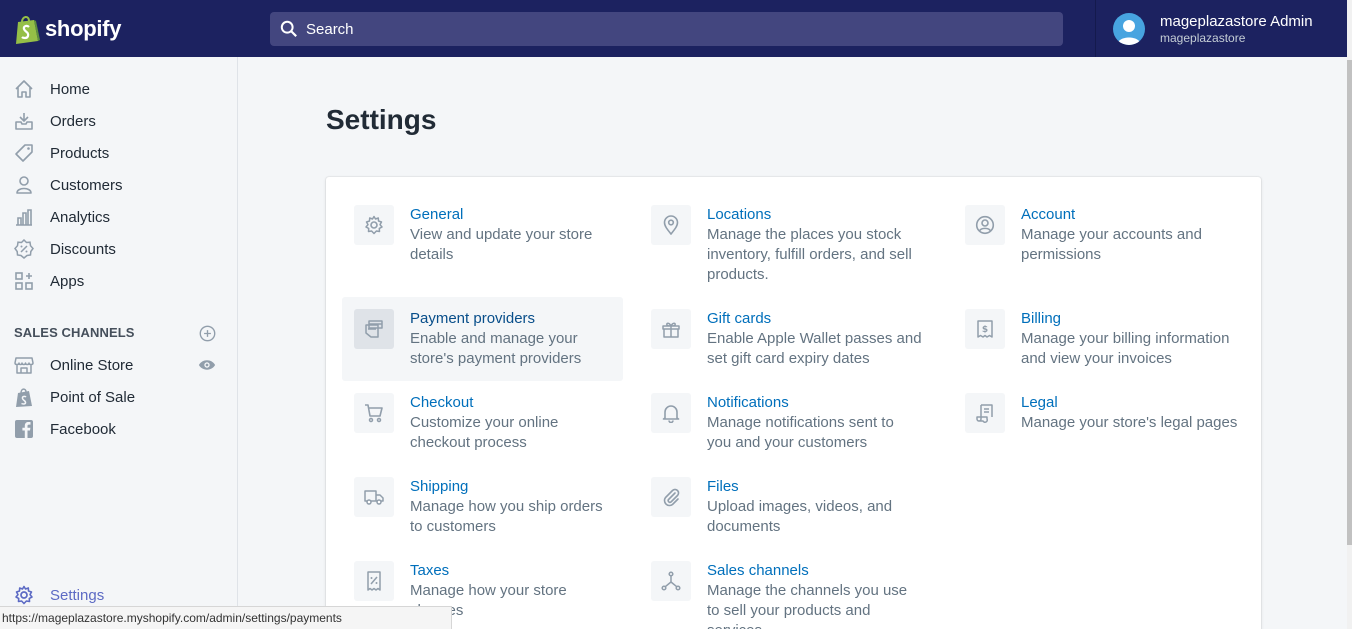  I want to click on setting-title: Locations, so click(814, 215).